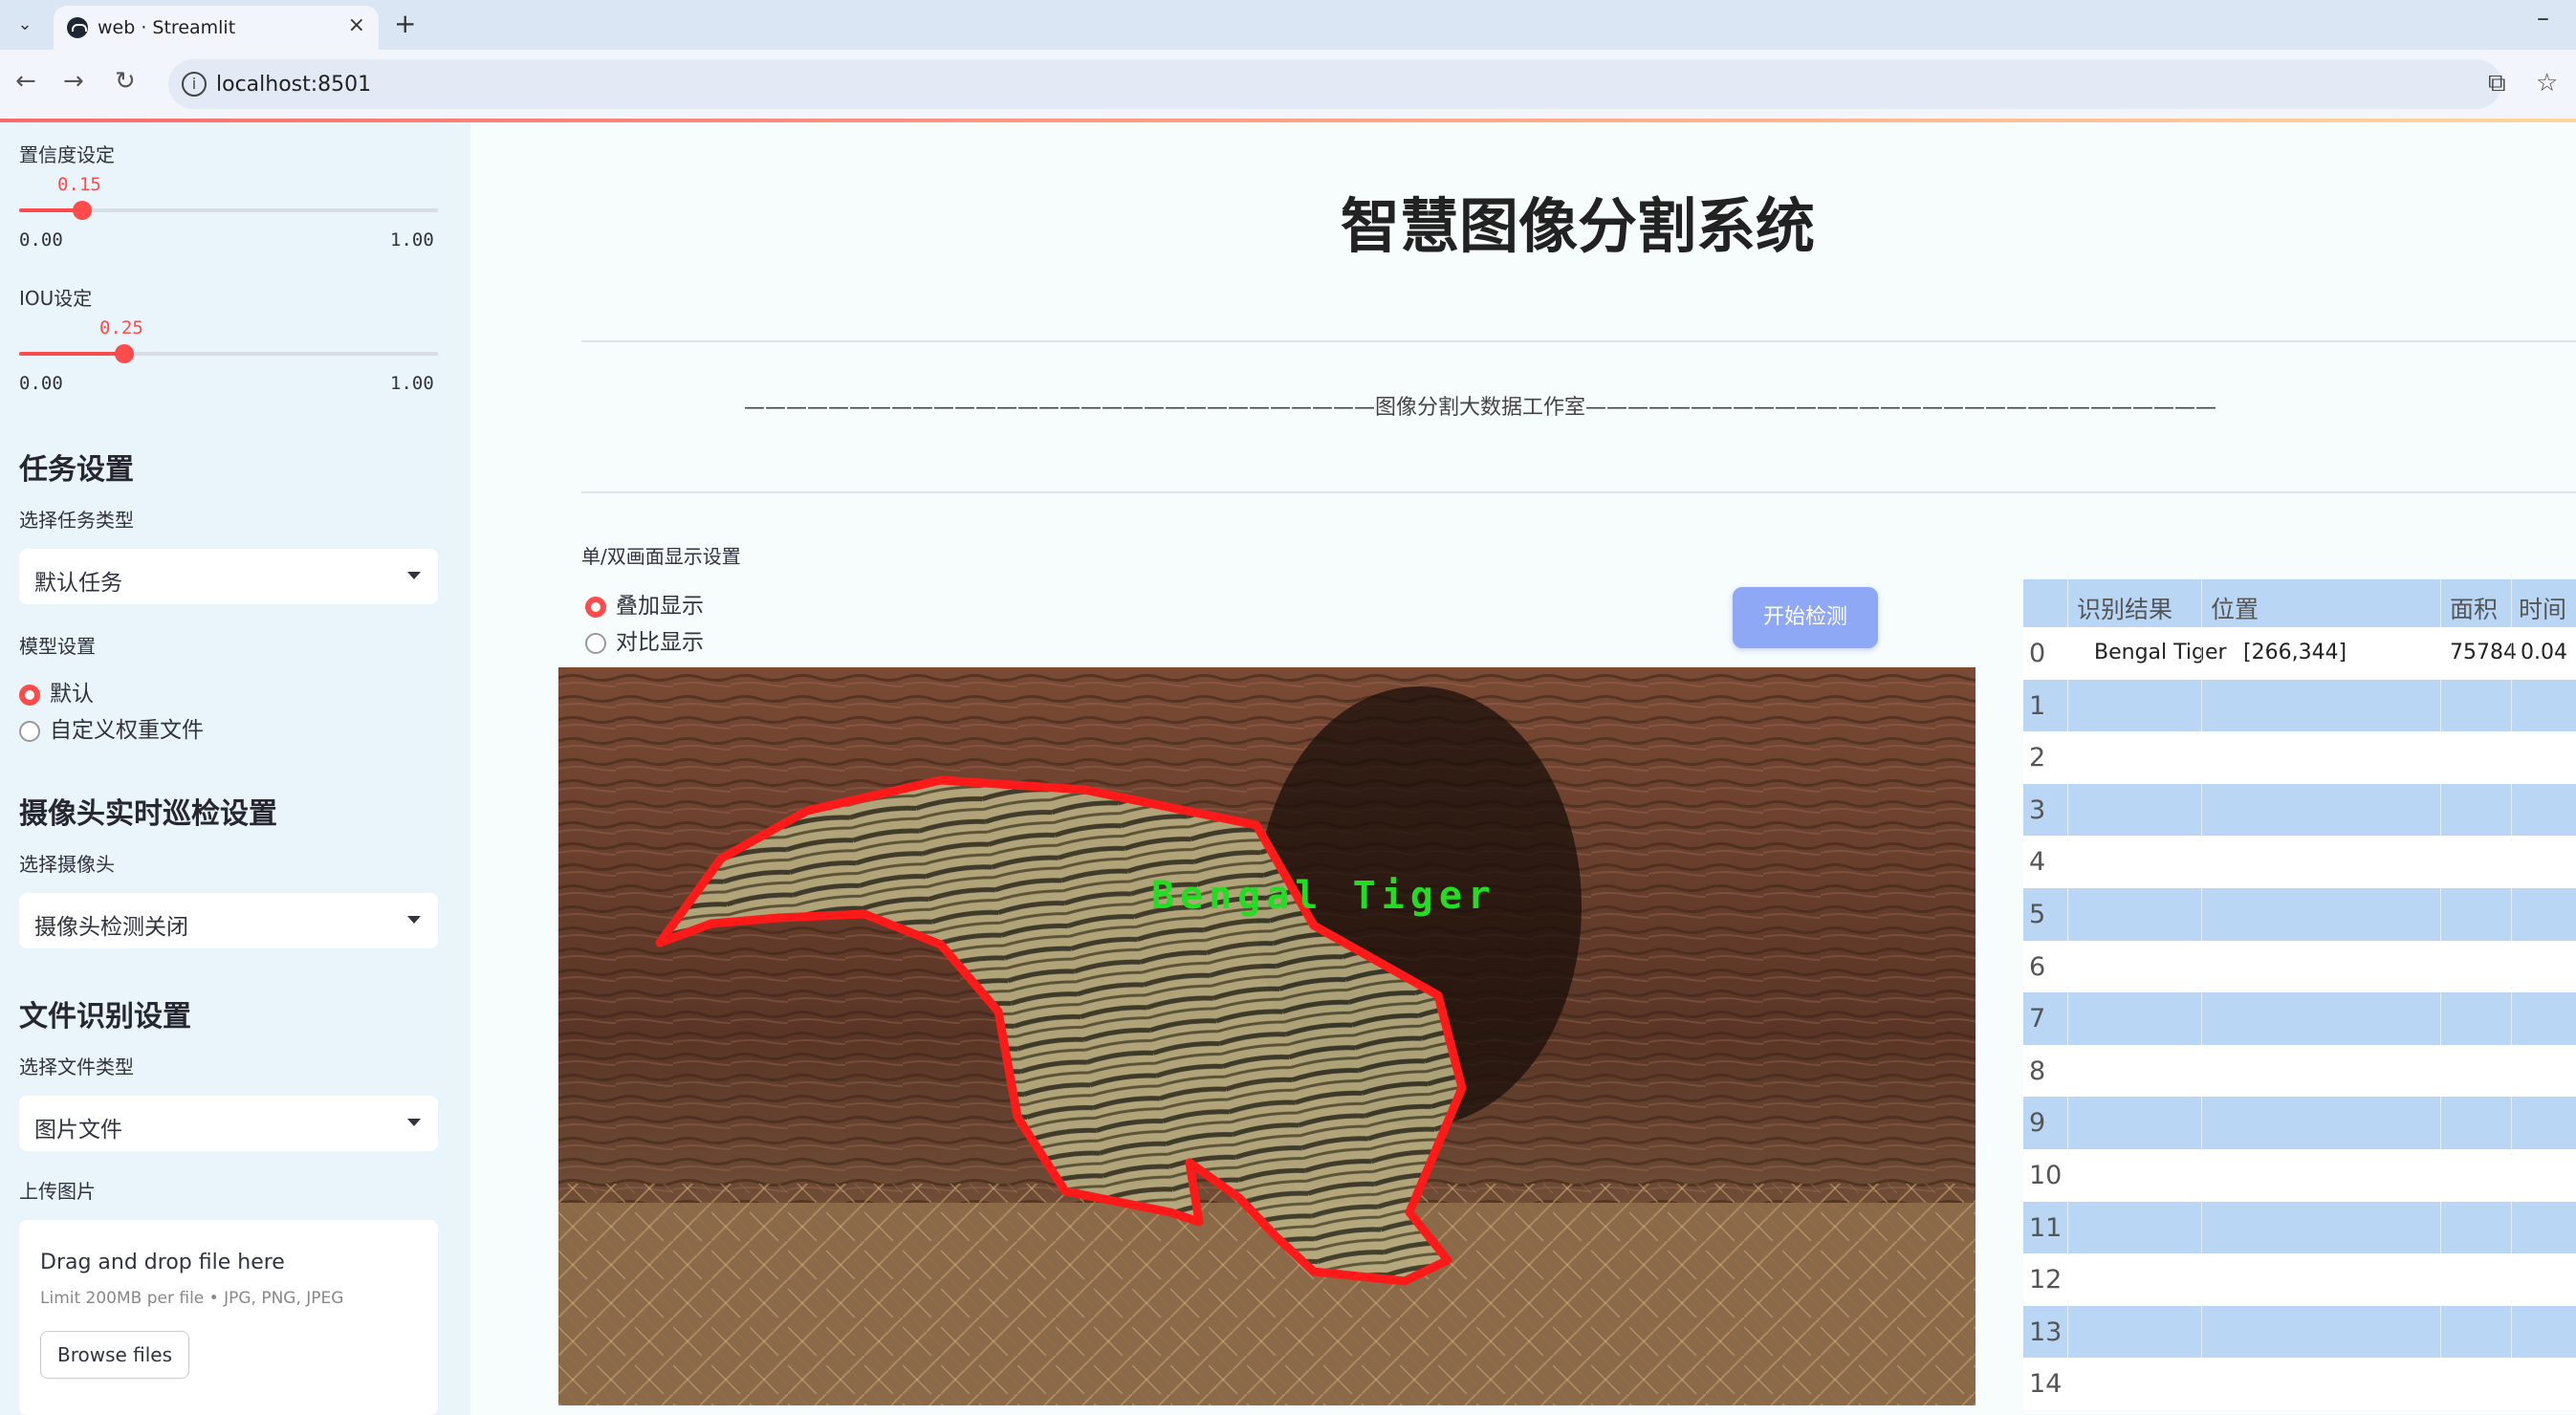  Describe the element at coordinates (2299, 1384) in the screenshot. I see `table-row: 14` at that location.